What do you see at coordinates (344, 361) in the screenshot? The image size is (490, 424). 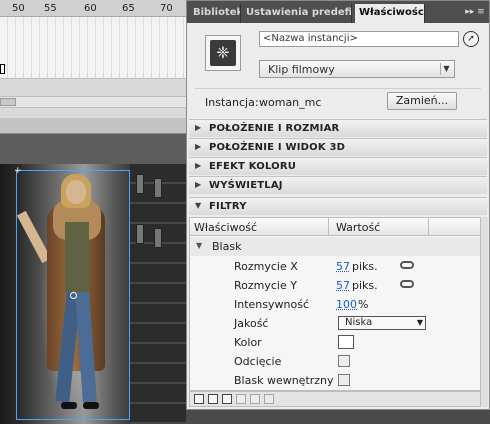 I see `knockout-checkbox` at bounding box center [344, 361].